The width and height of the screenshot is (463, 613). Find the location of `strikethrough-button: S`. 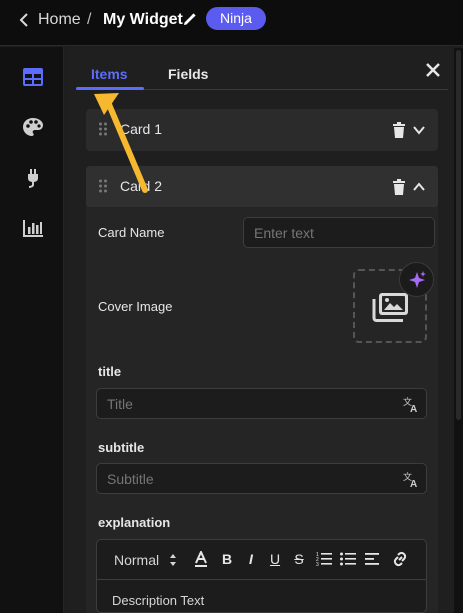

strikethrough-button: S is located at coordinates (299, 559).